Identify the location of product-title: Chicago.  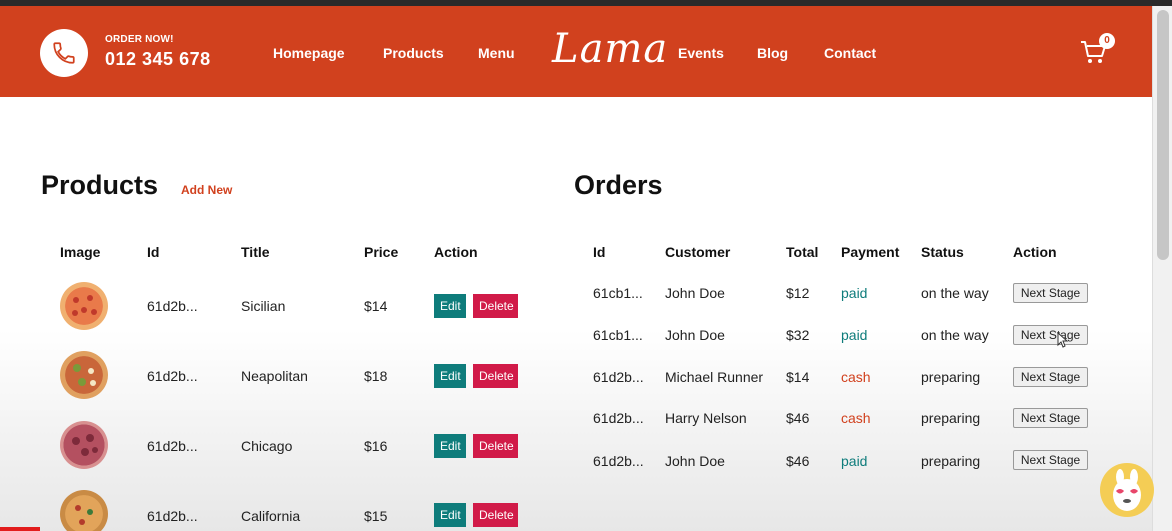
(267, 446).